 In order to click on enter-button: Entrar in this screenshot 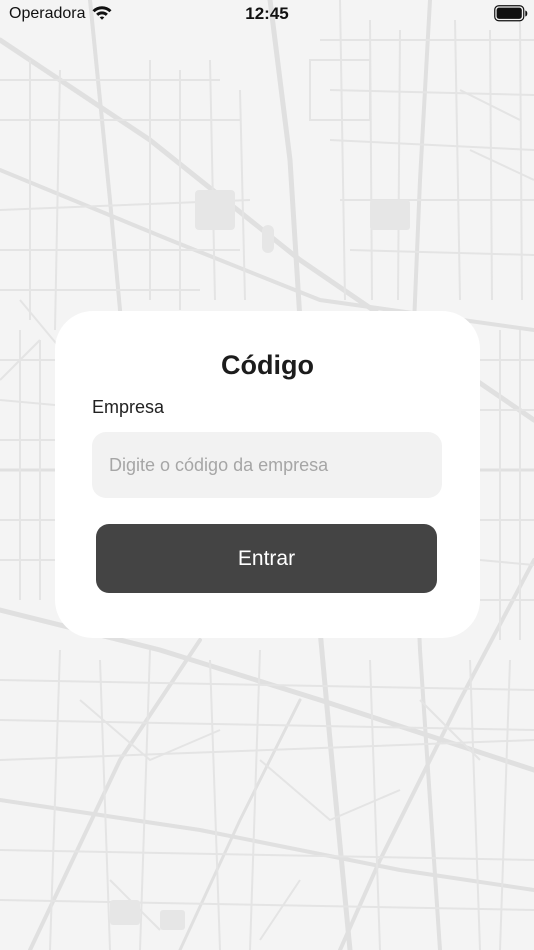, I will do `click(266, 558)`.